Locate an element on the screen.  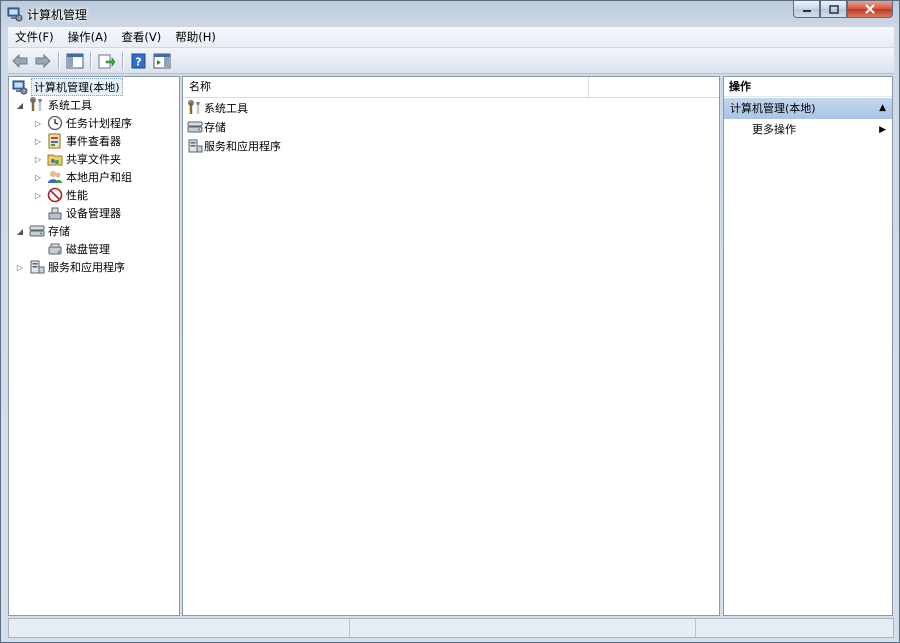
tree-item-device-manager: 设备管理器 is located at coordinates (77, 213).